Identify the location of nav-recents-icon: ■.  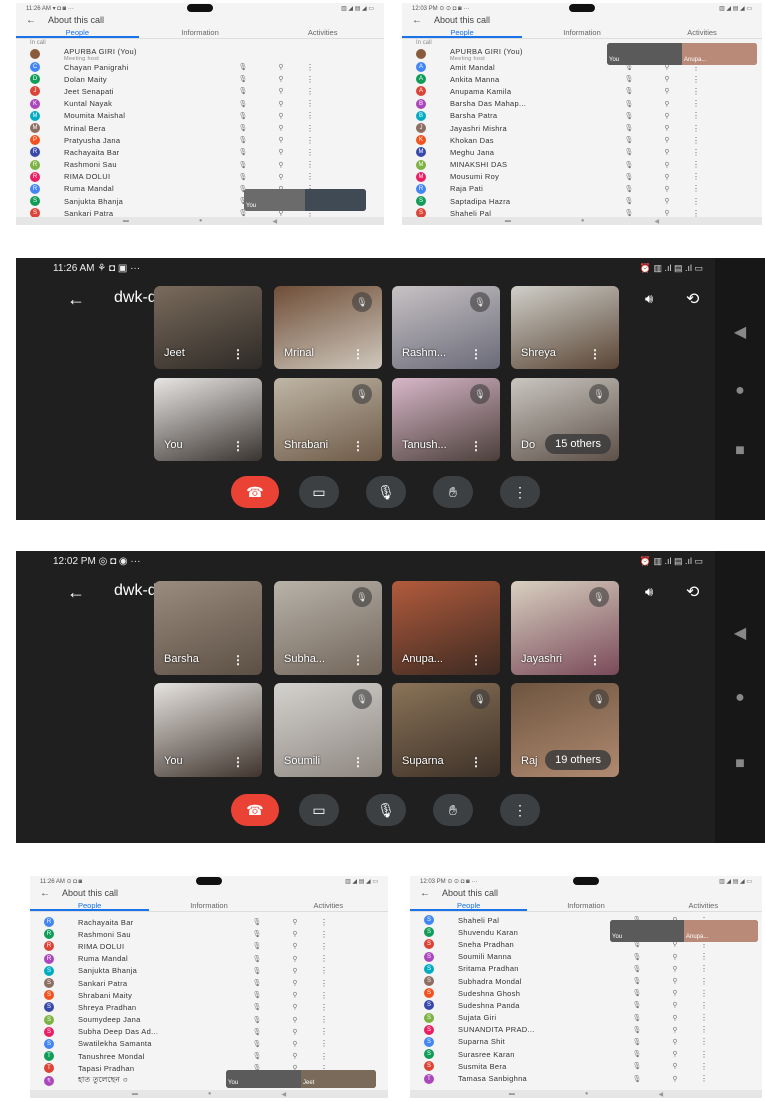
(740, 451).